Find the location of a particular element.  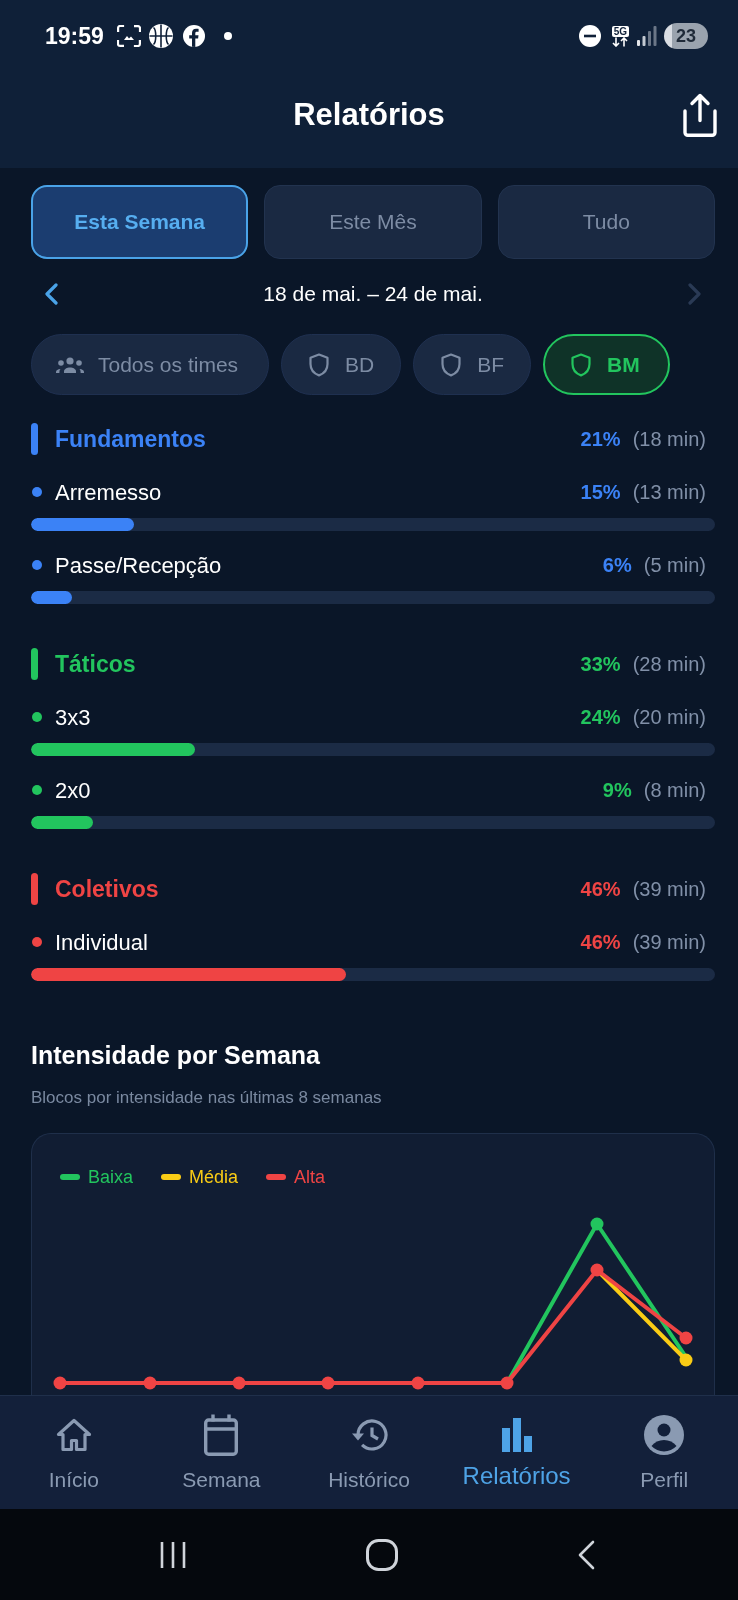

calendar-icon is located at coordinates (221, 1435).